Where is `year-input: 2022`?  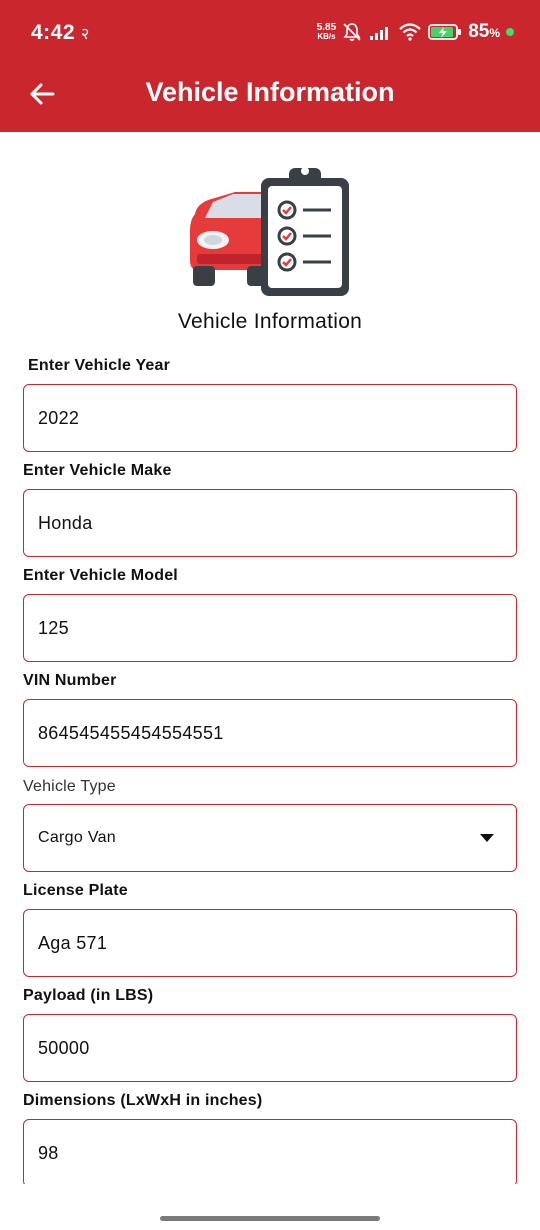 year-input: 2022 is located at coordinates (270, 418).